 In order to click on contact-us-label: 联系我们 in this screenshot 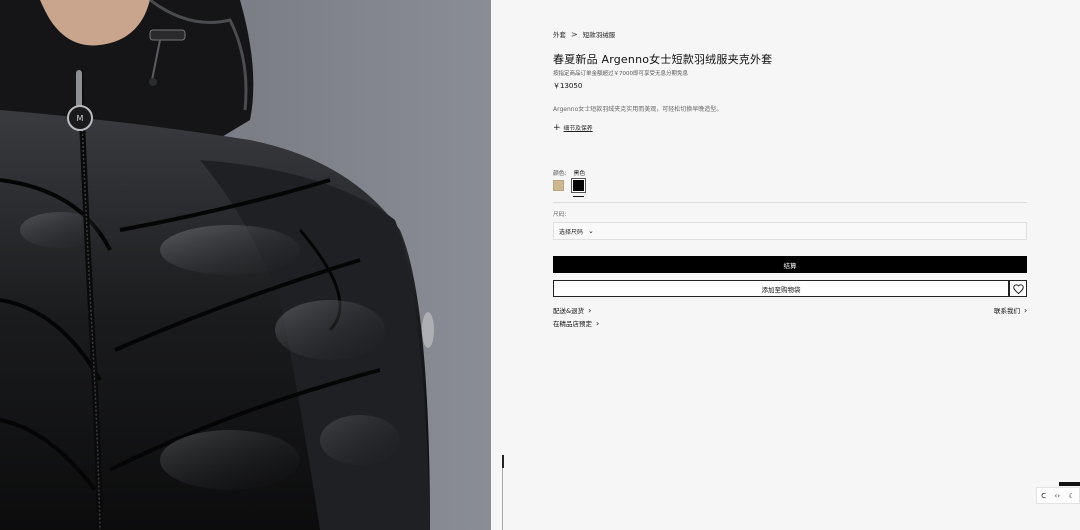, I will do `click(1007, 311)`.